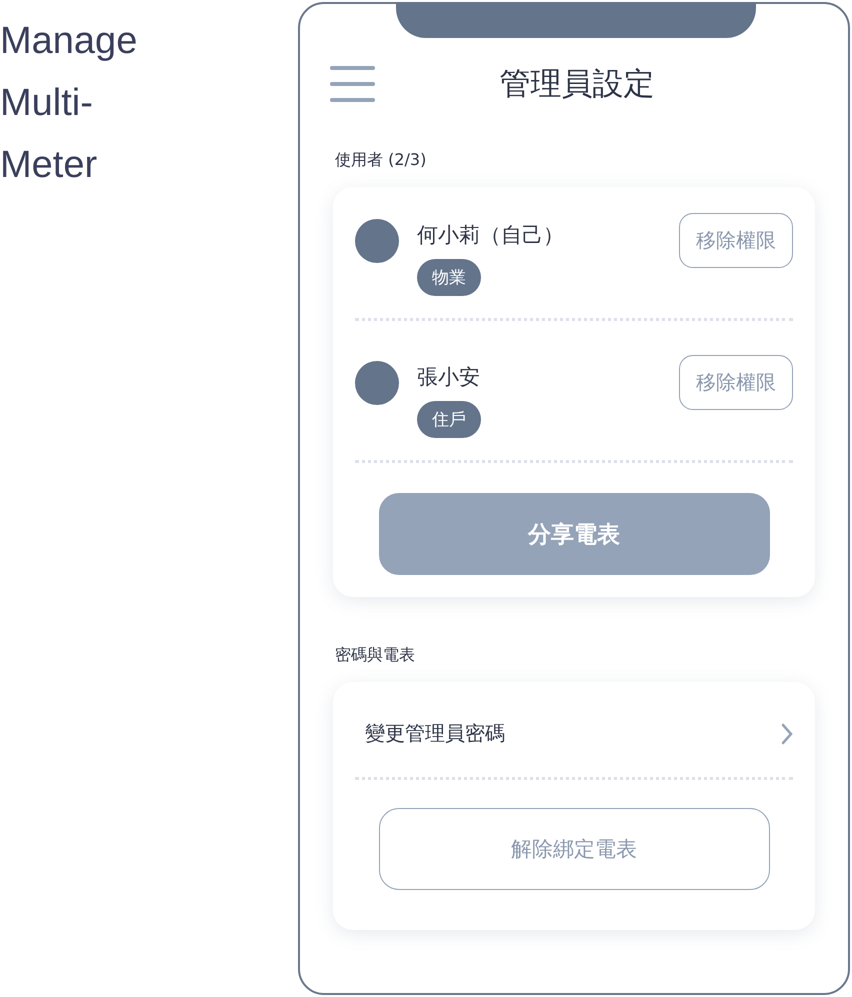 The image size is (852, 997). Describe the element at coordinates (49, 165) in the screenshot. I see `page-label: Meter` at that location.